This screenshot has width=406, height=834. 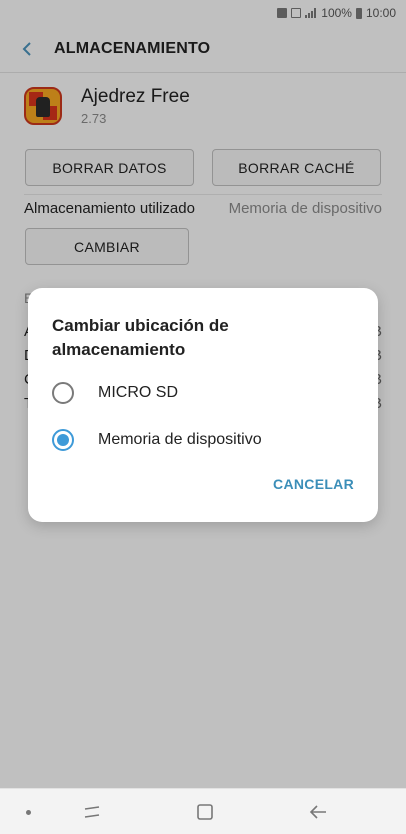 I want to click on option-device-memory: Memoria de dispositivo, so click(x=157, y=440).